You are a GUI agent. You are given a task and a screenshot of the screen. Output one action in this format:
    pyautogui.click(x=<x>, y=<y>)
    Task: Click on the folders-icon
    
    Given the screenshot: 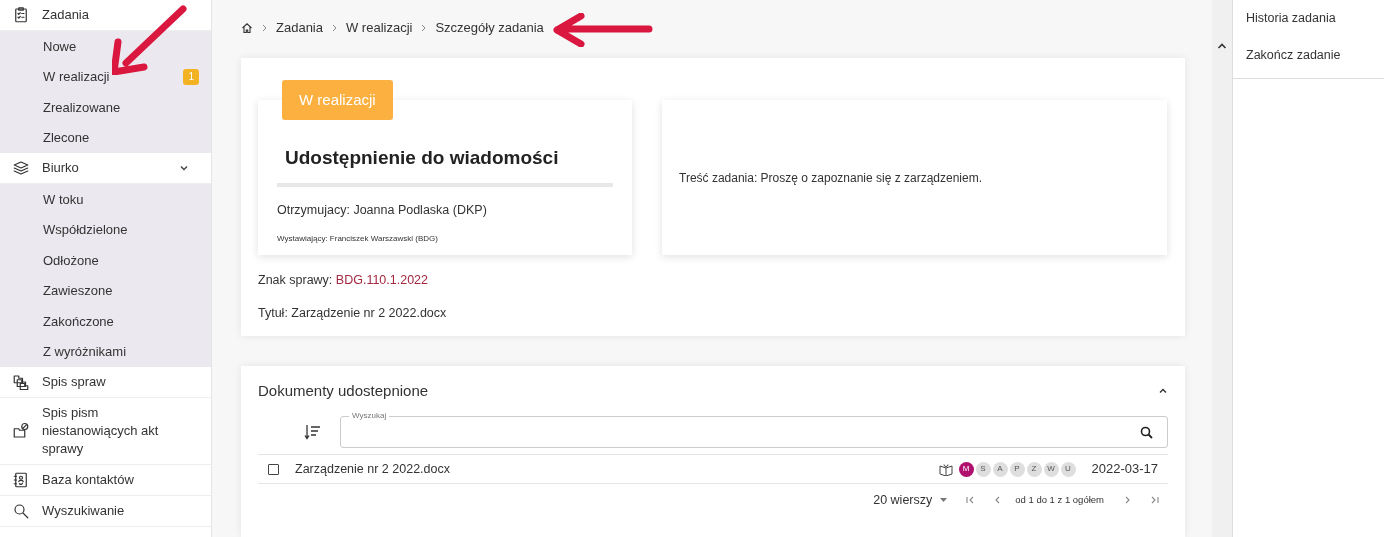 What is the action you would take?
    pyautogui.click(x=21, y=382)
    